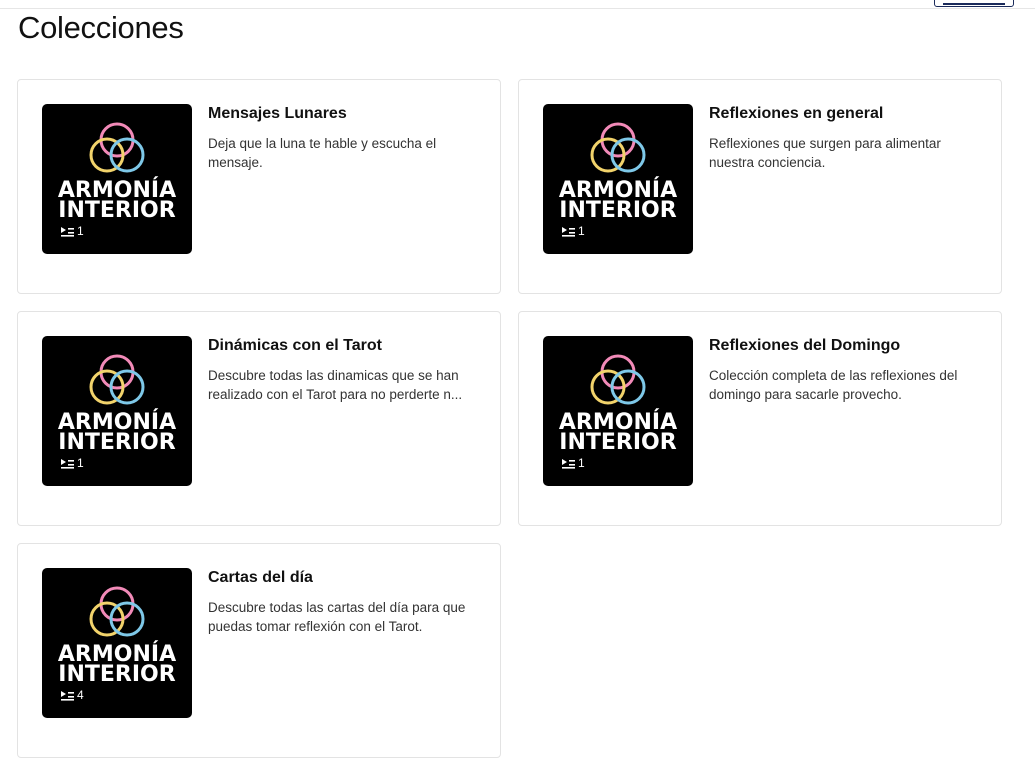 This screenshot has width=1035, height=763. I want to click on collection-title: Reflexiones del Domingo, so click(804, 346).